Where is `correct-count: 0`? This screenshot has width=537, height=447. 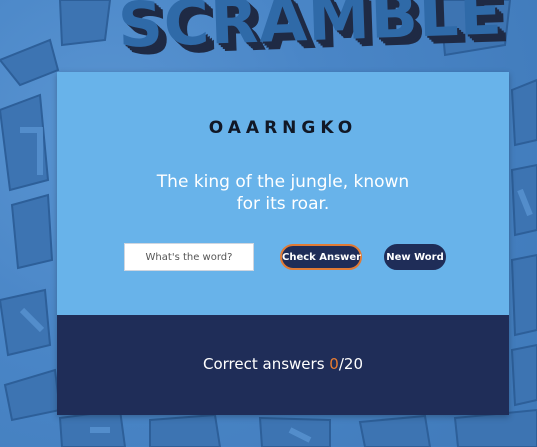
correct-count: 0 is located at coordinates (334, 364).